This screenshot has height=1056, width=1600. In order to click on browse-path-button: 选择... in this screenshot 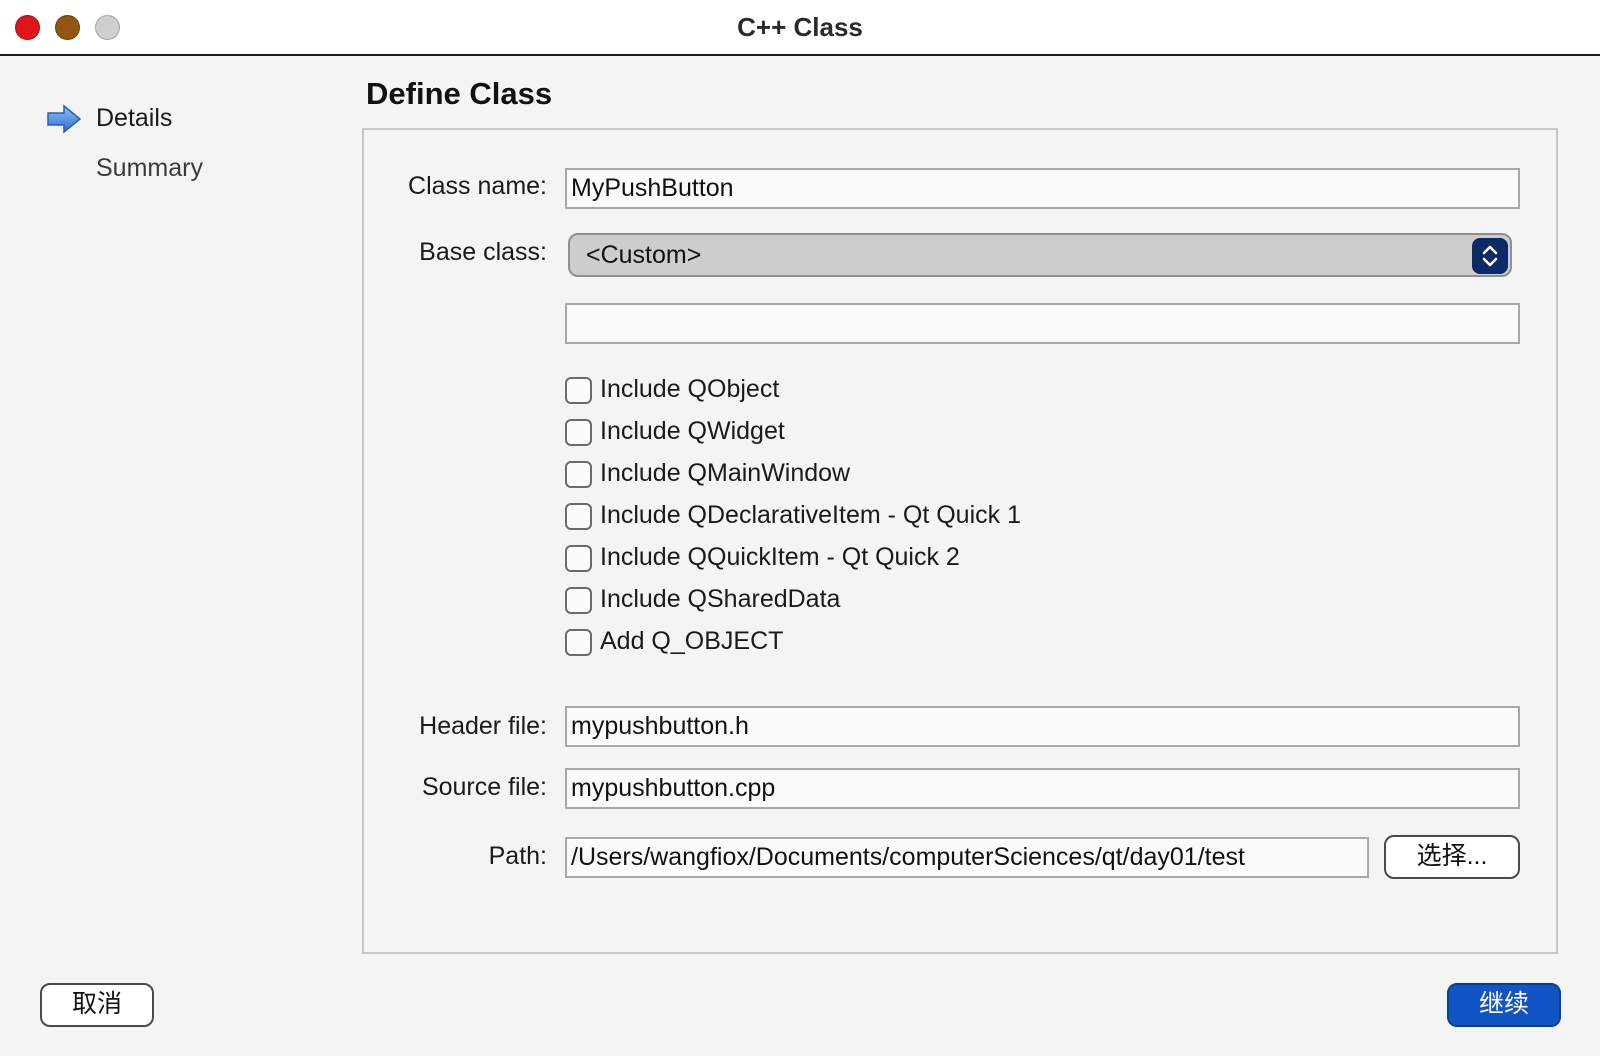, I will do `click(1452, 857)`.